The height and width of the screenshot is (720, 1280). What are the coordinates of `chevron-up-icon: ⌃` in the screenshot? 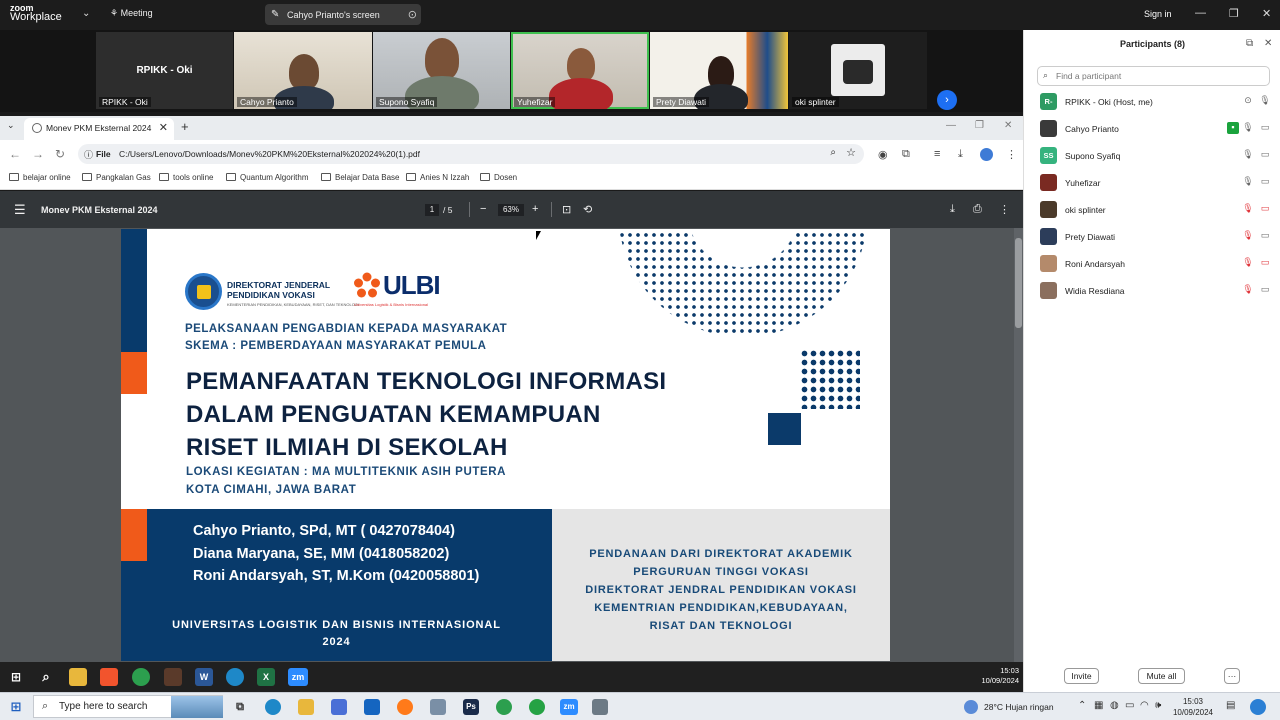 It's located at (1082, 705).